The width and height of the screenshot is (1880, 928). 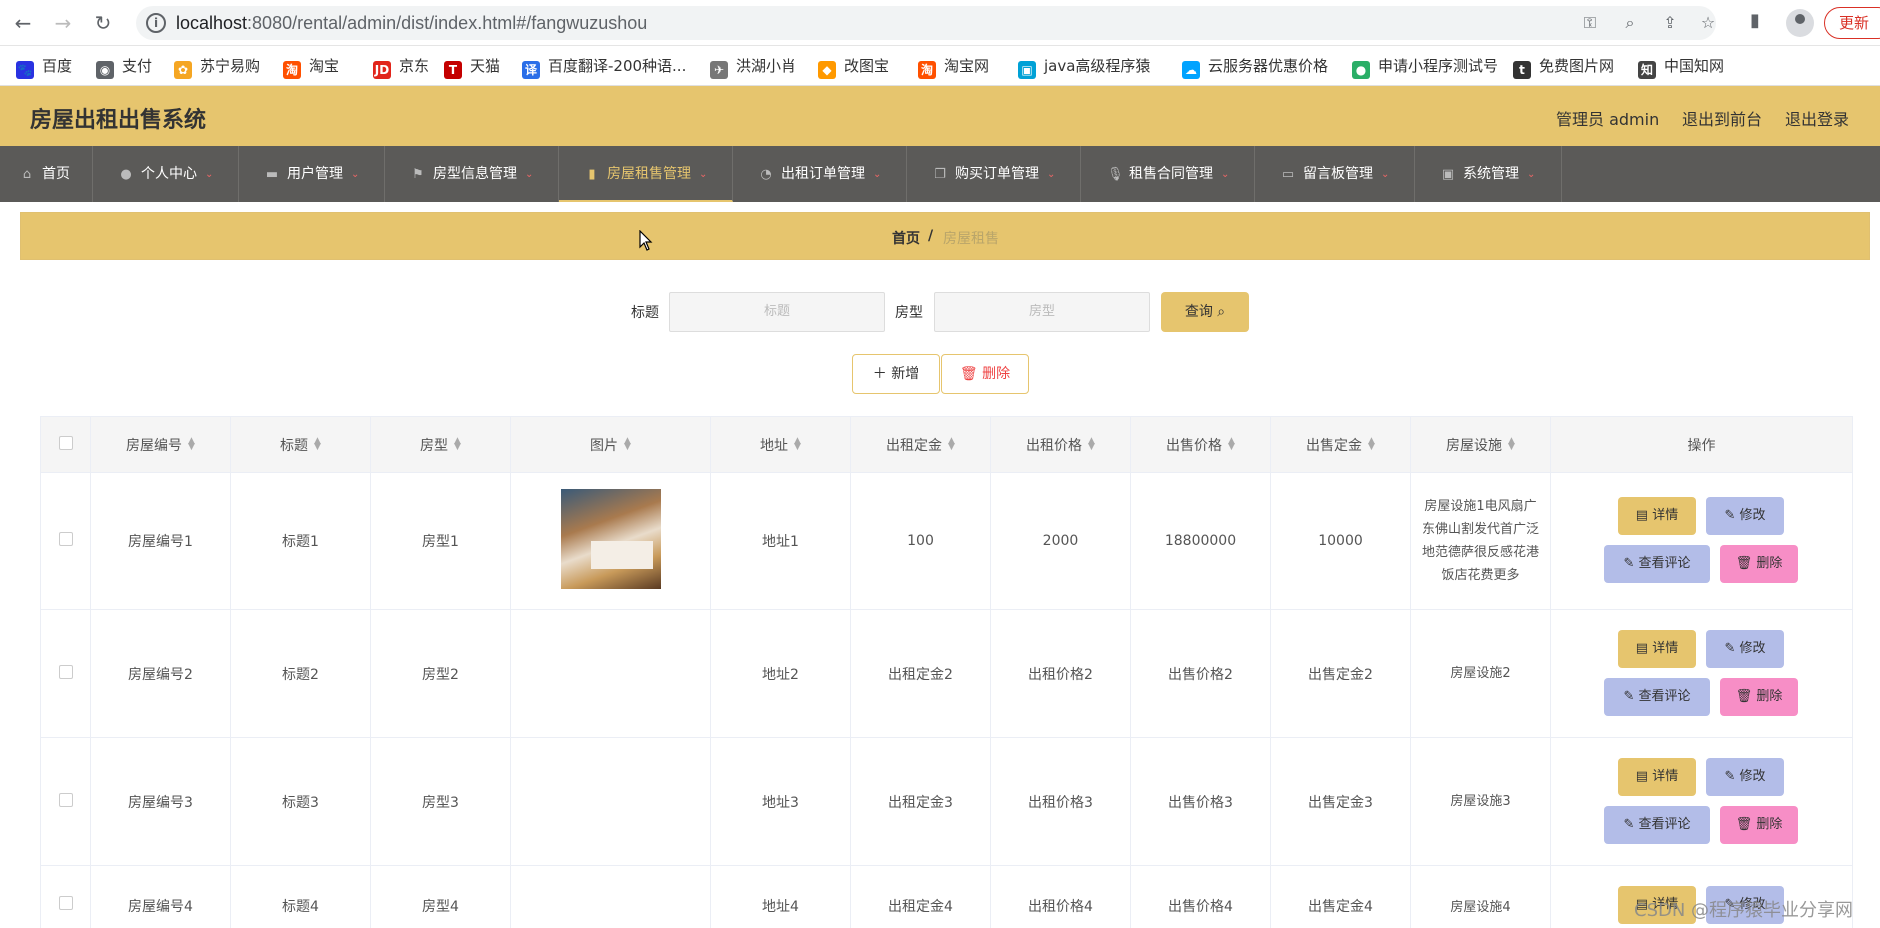 I want to click on column-header: 房屋编号 ▲ ▼, so click(x=160, y=444).